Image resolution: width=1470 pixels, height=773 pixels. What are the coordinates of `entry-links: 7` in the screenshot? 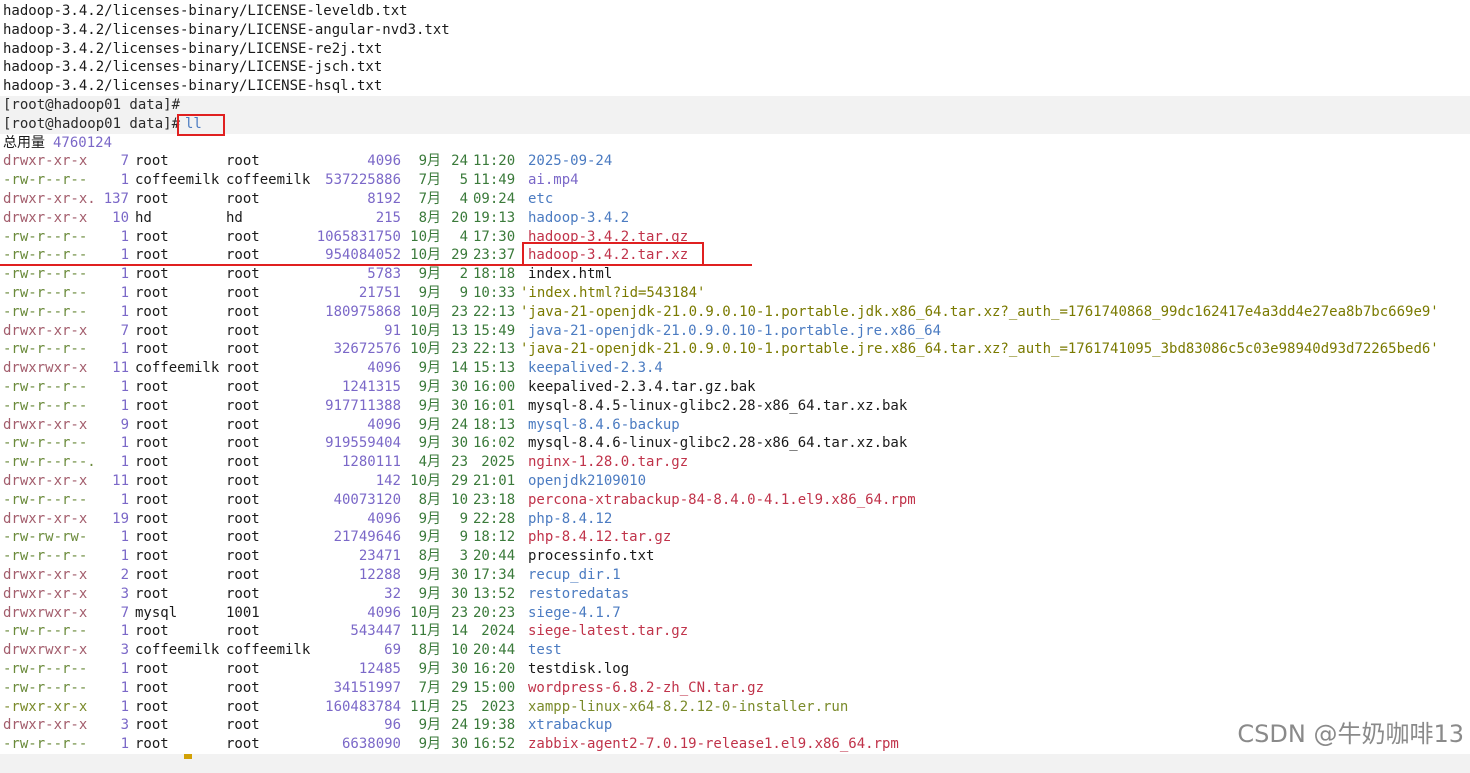 It's located at (124, 161).